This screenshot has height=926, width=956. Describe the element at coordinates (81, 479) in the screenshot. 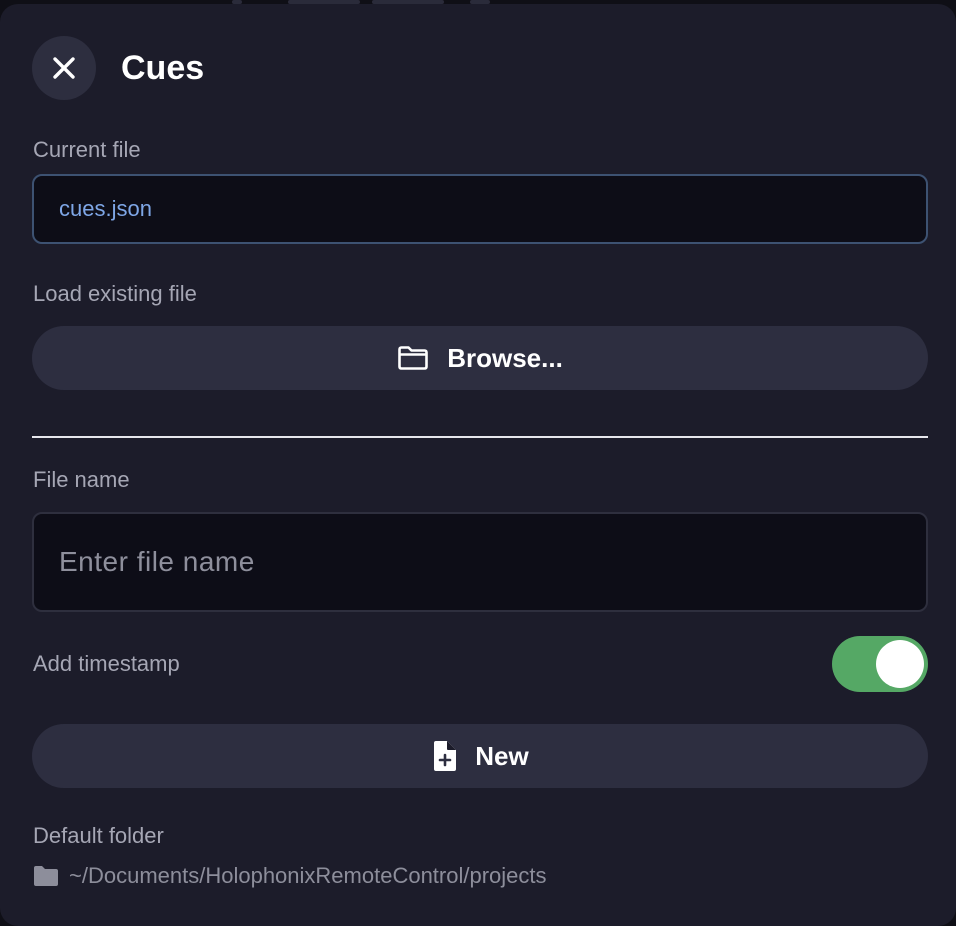

I see `file-name-label: File name` at that location.